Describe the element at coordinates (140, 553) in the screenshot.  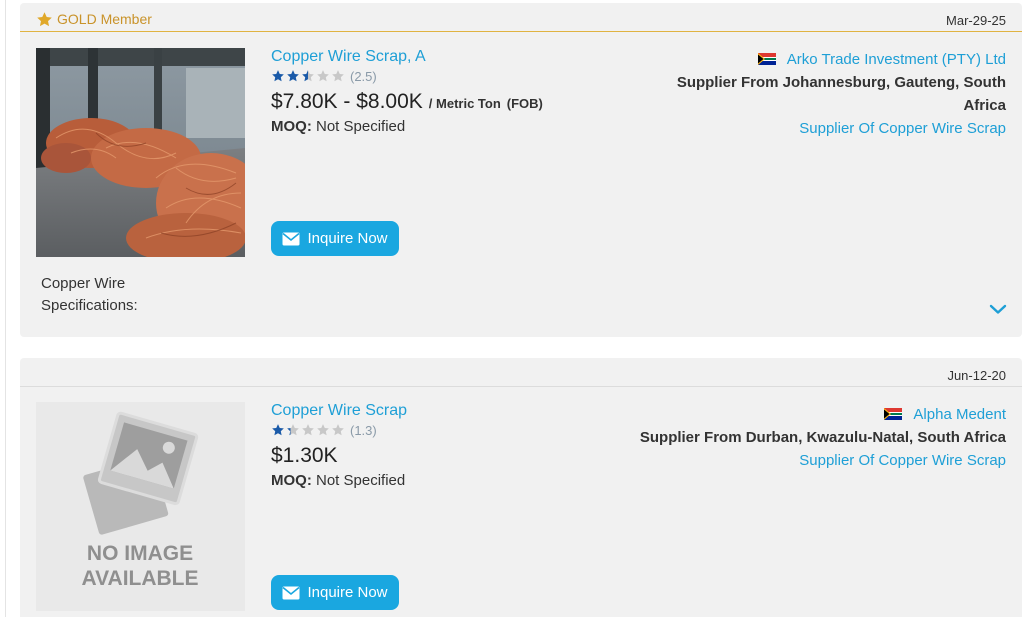
I see `no-image-line1: NO IMAGE` at that location.